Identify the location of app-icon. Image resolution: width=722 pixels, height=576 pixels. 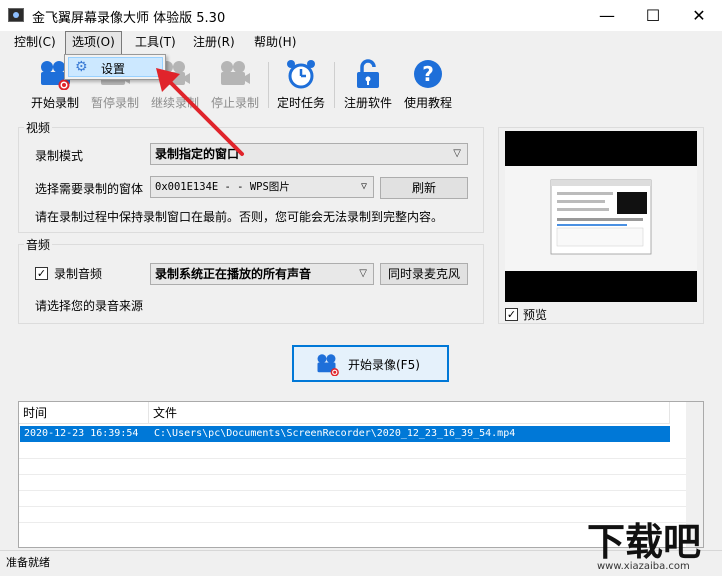
(16, 15).